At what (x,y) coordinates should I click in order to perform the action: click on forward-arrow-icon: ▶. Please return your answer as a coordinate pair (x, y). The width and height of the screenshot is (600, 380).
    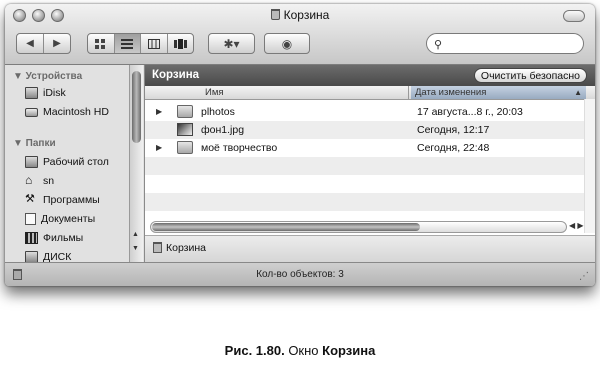
    Looking at the image, I should click on (57, 43).